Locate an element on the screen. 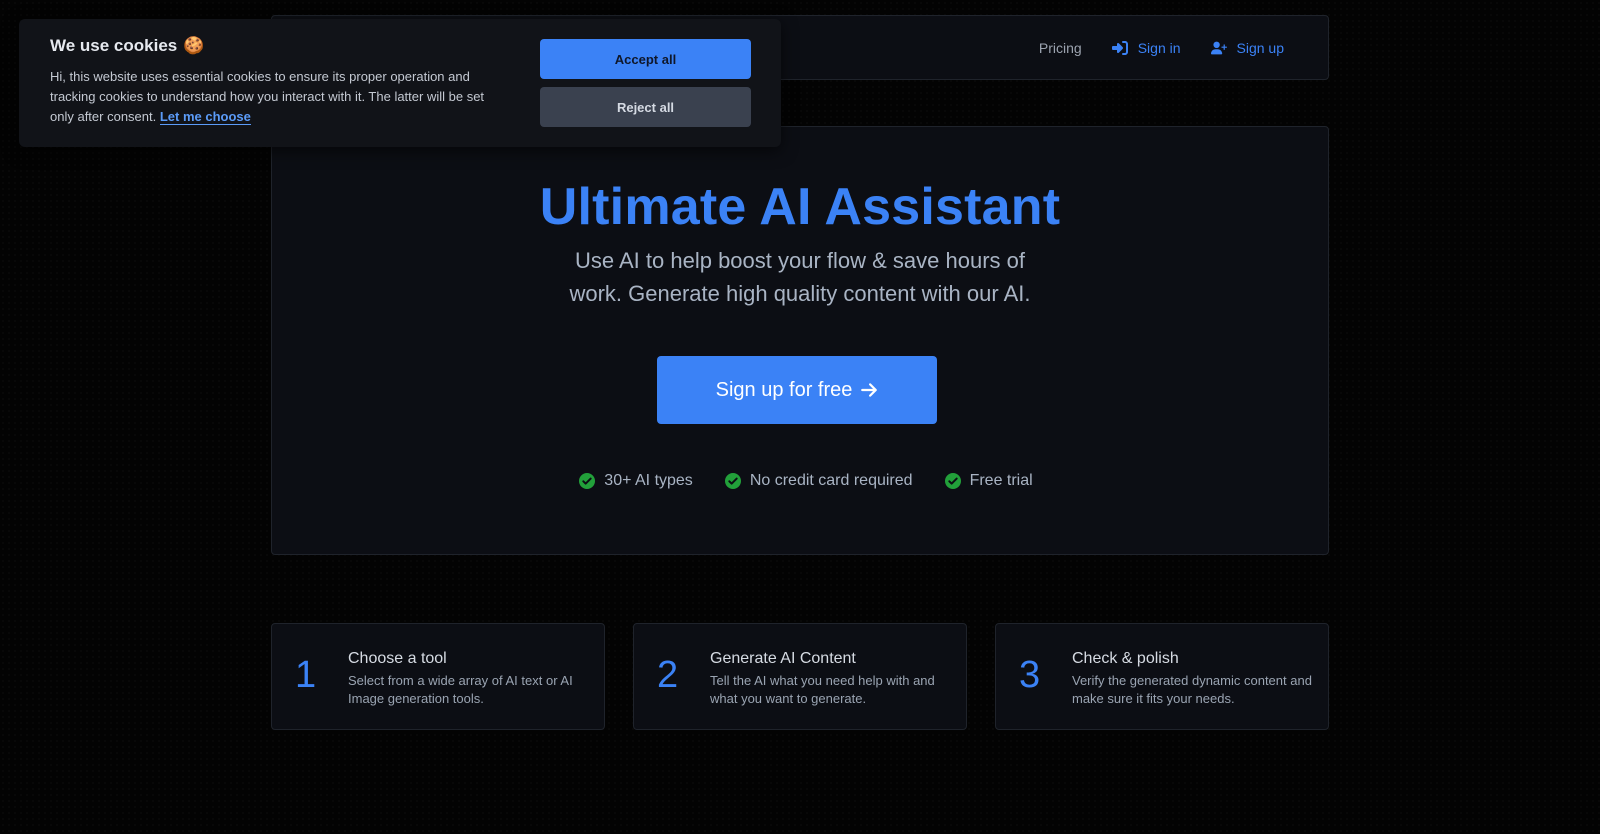 The width and height of the screenshot is (1600, 834). feature-label: 30+ AI types is located at coordinates (648, 480).